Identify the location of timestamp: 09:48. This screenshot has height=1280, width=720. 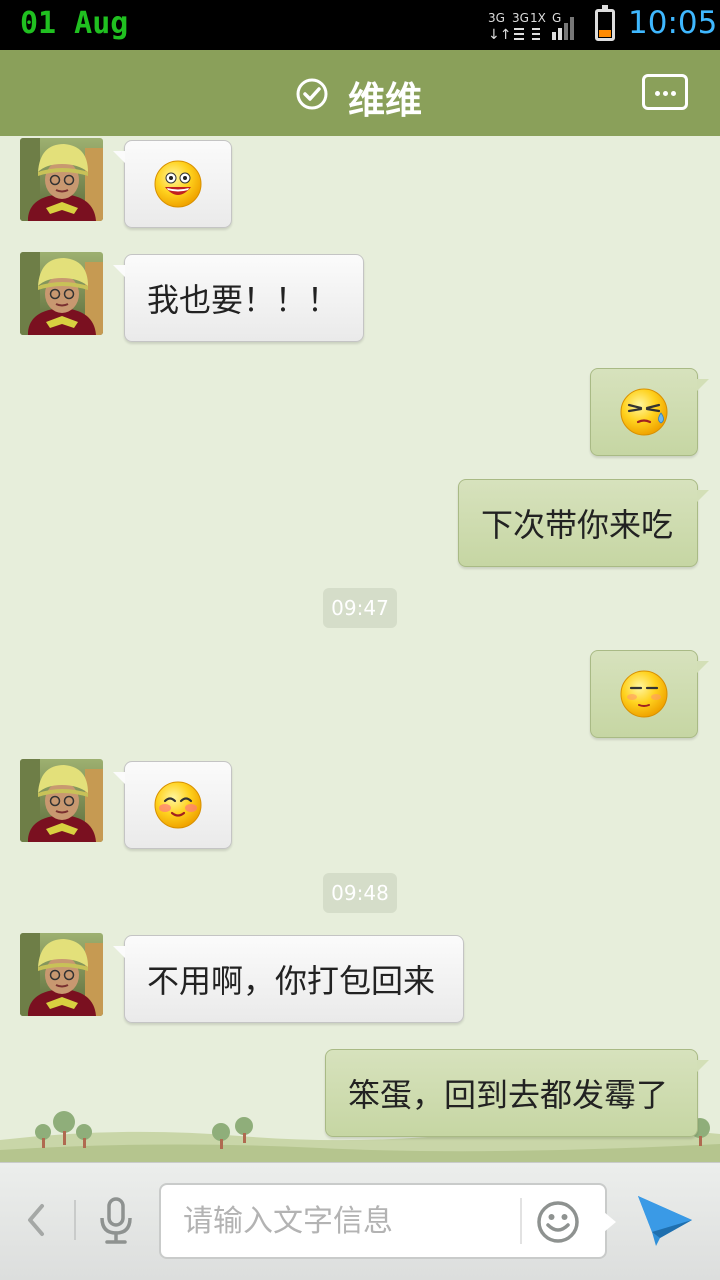
(360, 893).